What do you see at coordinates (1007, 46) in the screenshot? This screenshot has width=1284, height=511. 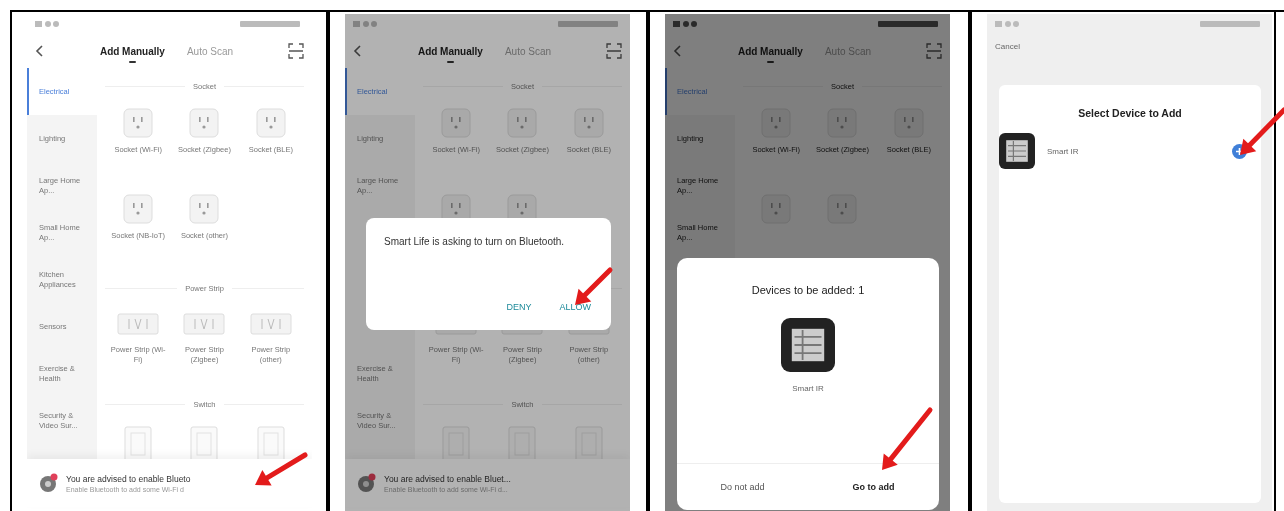 I see `cancel-button: Cancel` at bounding box center [1007, 46].